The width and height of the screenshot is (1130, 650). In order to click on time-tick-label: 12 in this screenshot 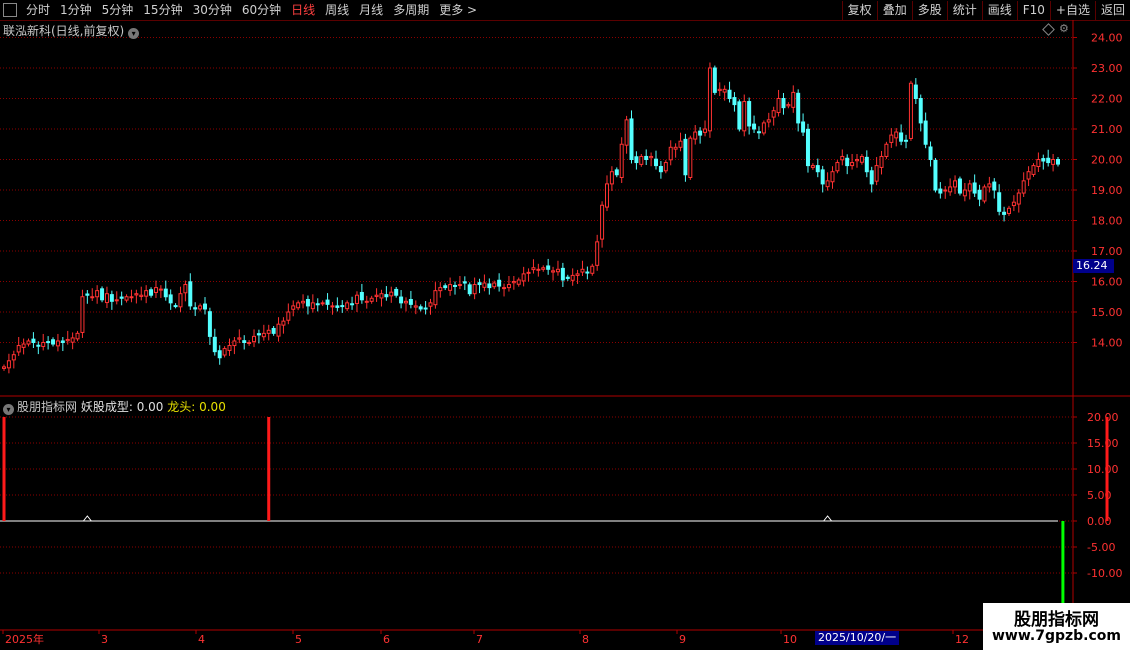, I will do `click(962, 639)`.